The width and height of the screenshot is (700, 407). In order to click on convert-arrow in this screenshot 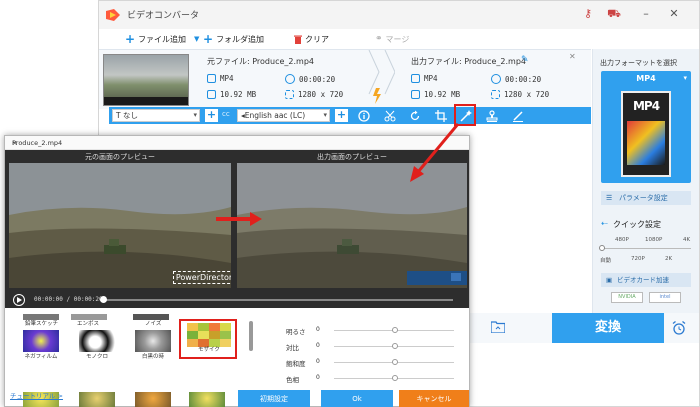, I will do `click(381, 80)`.